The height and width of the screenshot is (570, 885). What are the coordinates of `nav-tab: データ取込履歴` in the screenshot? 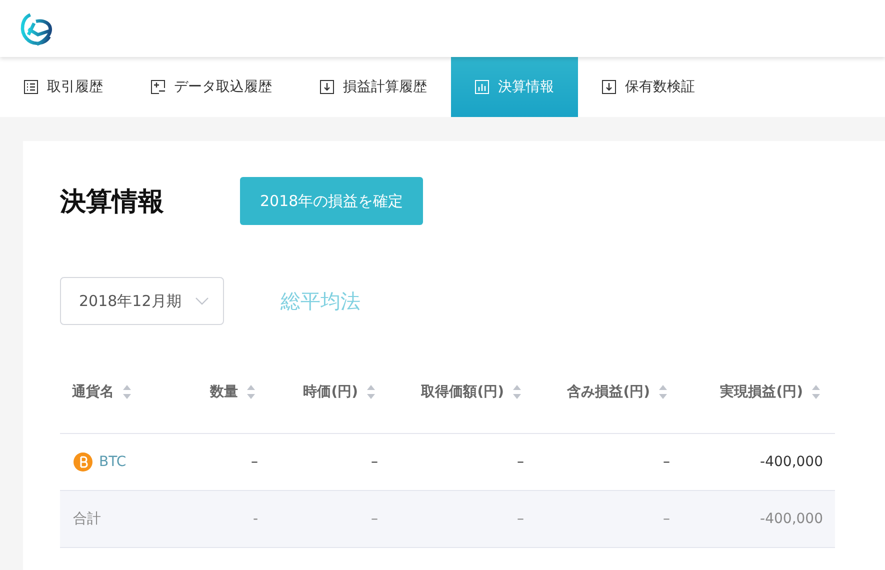 It's located at (211, 87).